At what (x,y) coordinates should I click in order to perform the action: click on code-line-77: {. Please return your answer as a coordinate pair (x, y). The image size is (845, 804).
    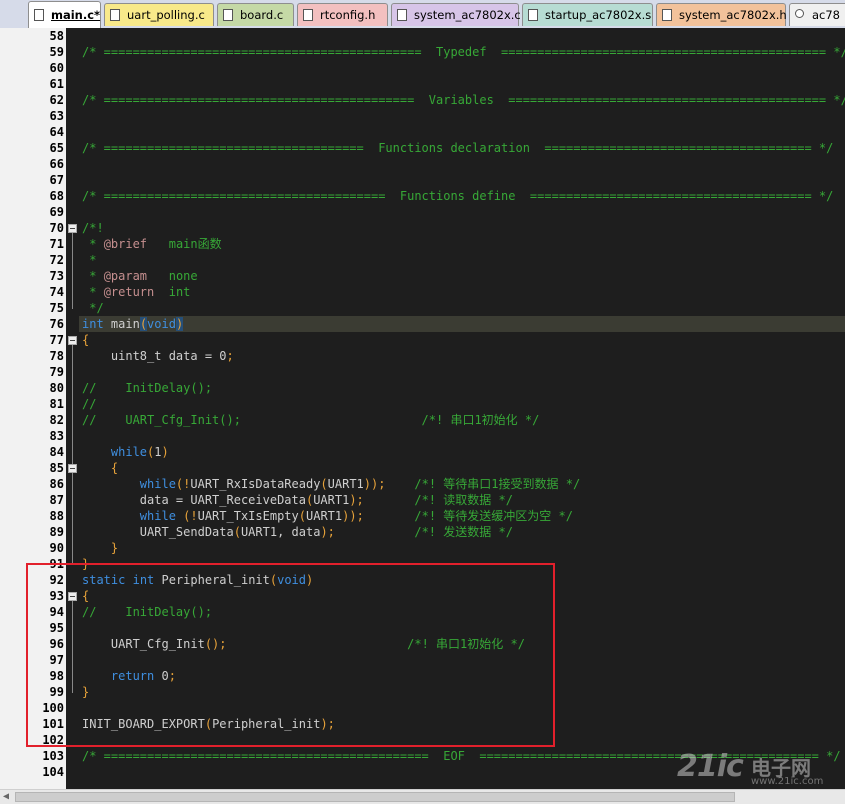
    Looking at the image, I should click on (86, 340).